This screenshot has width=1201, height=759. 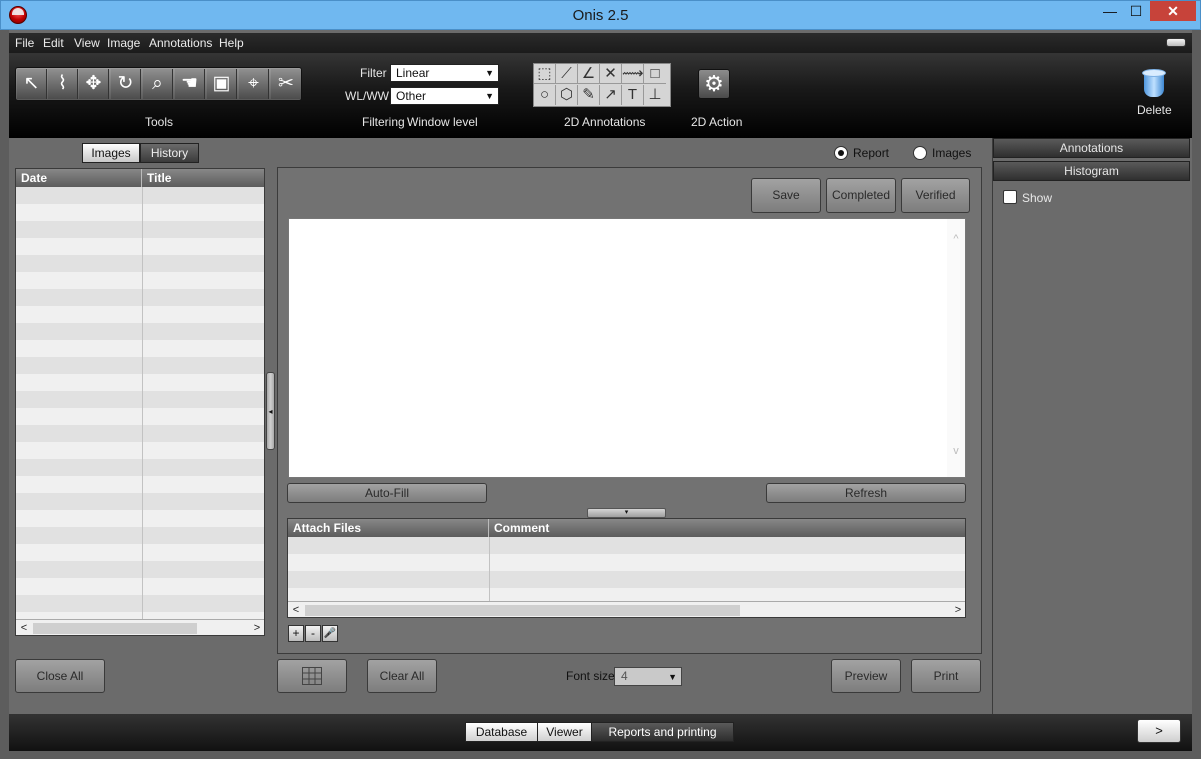 I want to click on auto-fill-button: Auto-Fill, so click(x=387, y=493).